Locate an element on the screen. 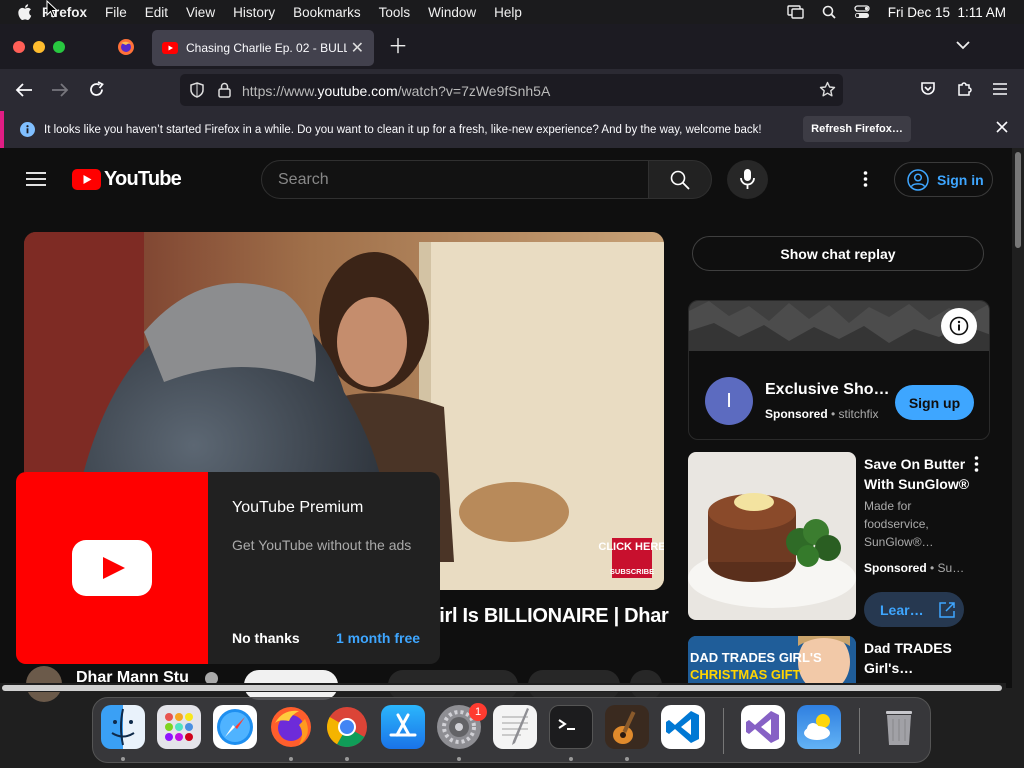 The width and height of the screenshot is (1024, 768). control-center-icon is located at coordinates (862, 12).